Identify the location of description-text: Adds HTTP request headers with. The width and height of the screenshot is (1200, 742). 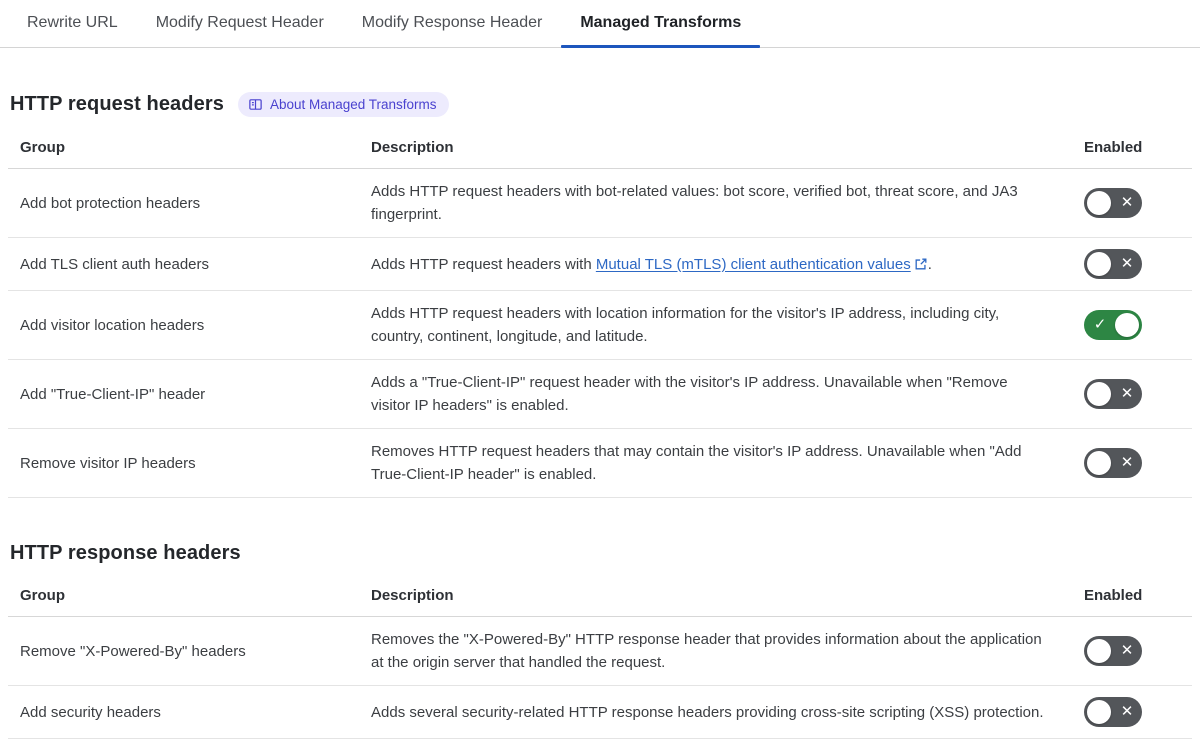
(483, 264).